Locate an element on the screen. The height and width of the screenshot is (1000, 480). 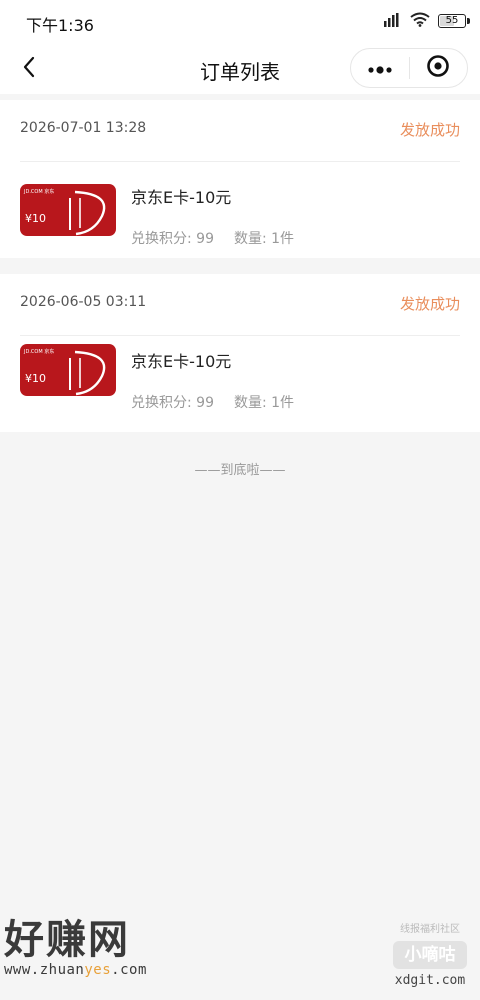
battery-level: 55 is located at coordinates (452, 20).